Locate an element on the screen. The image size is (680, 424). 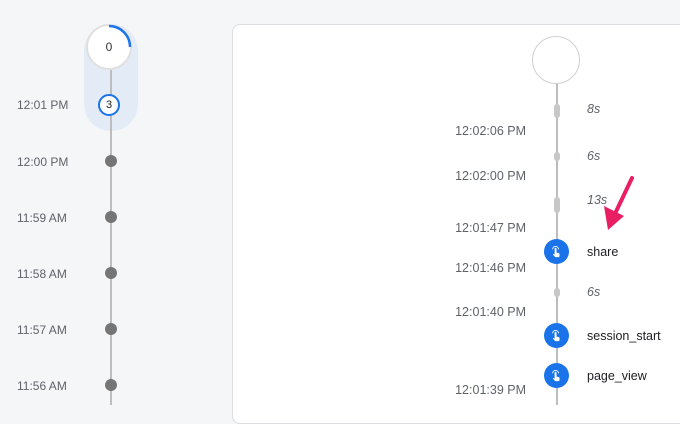
stream-start-circle is located at coordinates (556, 60).